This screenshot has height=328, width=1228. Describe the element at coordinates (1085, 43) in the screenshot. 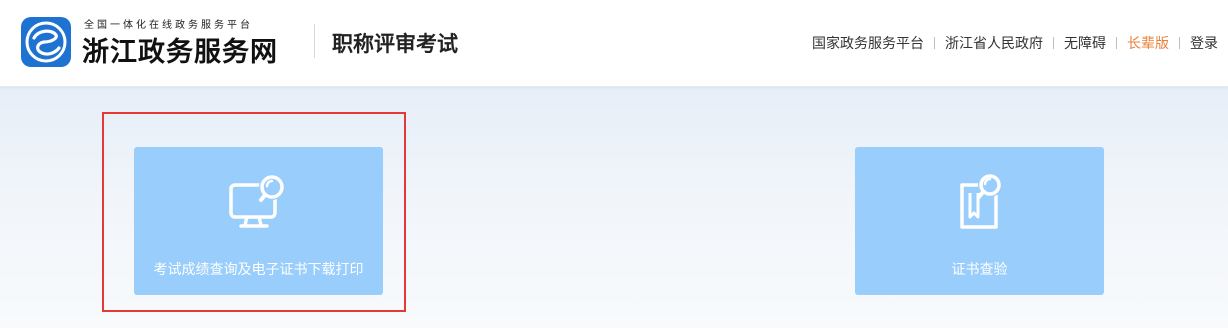

I see `nav-accessibility: 无障碍` at that location.